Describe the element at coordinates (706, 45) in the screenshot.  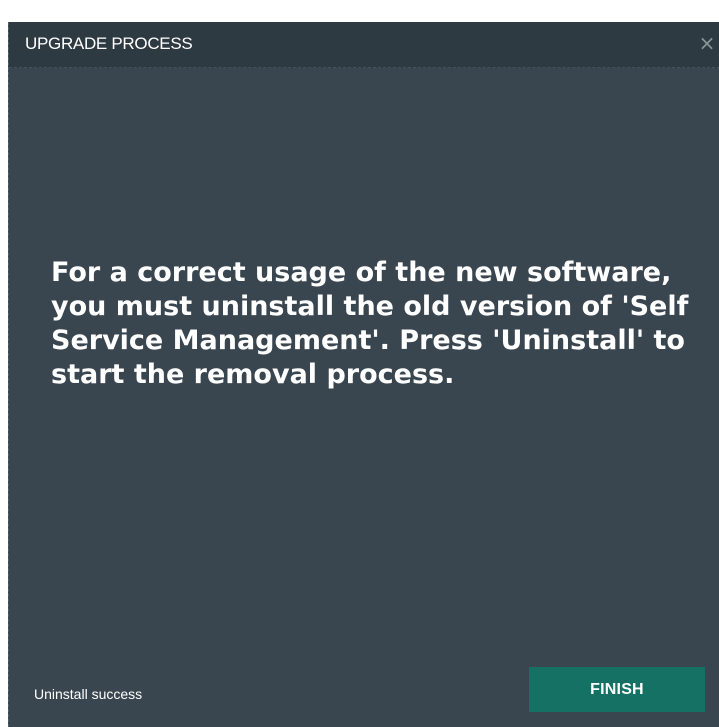
I see `close-icon: ×` at that location.